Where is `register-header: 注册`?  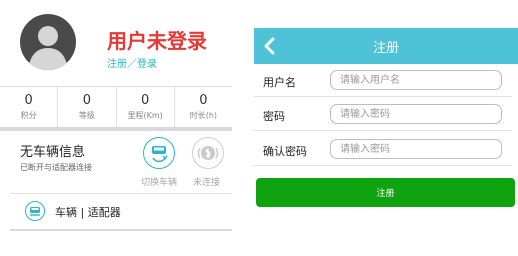 register-header: 注册 is located at coordinates (386, 46).